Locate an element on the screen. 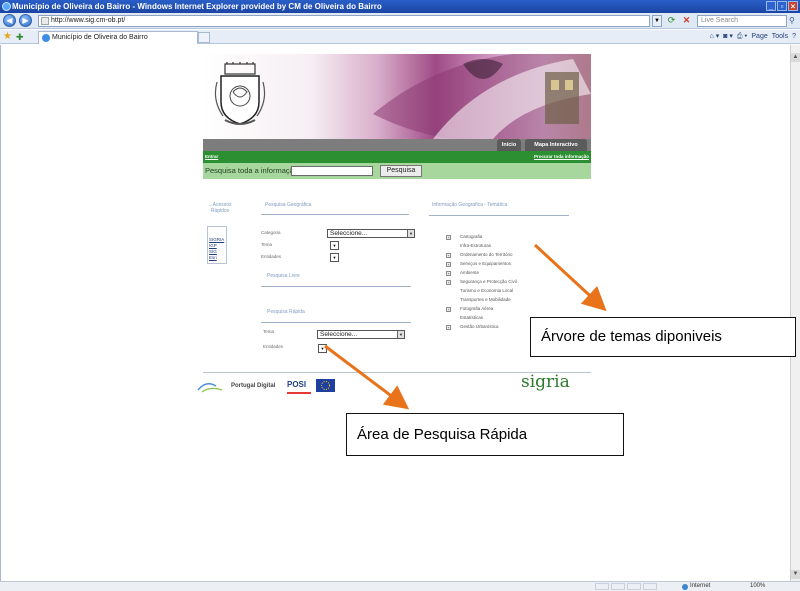  theme-tree-item: Serviços e Equipamentos is located at coordinates (485, 264).